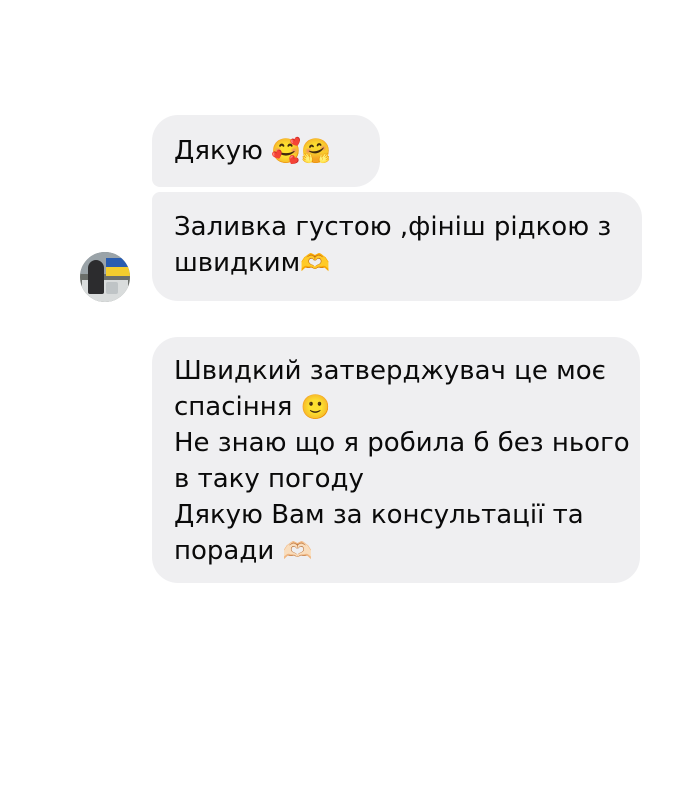 The image size is (689, 800). I want to click on message-line: Швидкий затверджувач це моє, so click(390, 371).